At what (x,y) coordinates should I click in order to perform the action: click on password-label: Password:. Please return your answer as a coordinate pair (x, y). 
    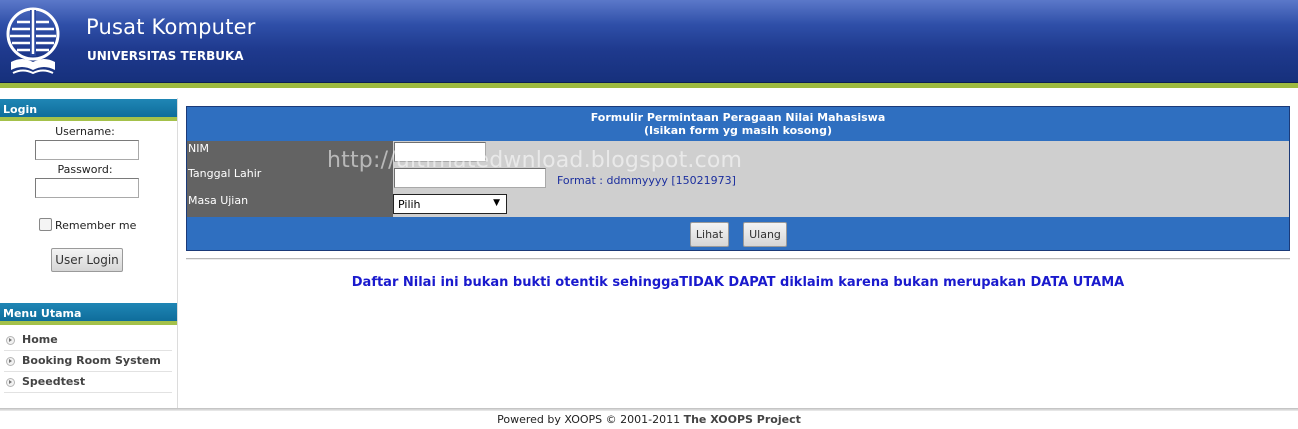
    Looking at the image, I should click on (85, 169).